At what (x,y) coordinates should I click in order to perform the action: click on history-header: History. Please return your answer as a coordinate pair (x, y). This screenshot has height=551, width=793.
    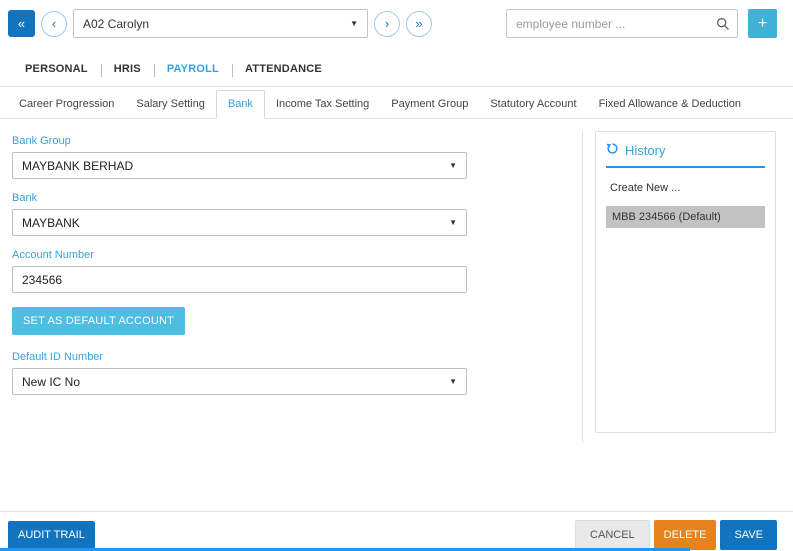
    Looking at the image, I should click on (685, 155).